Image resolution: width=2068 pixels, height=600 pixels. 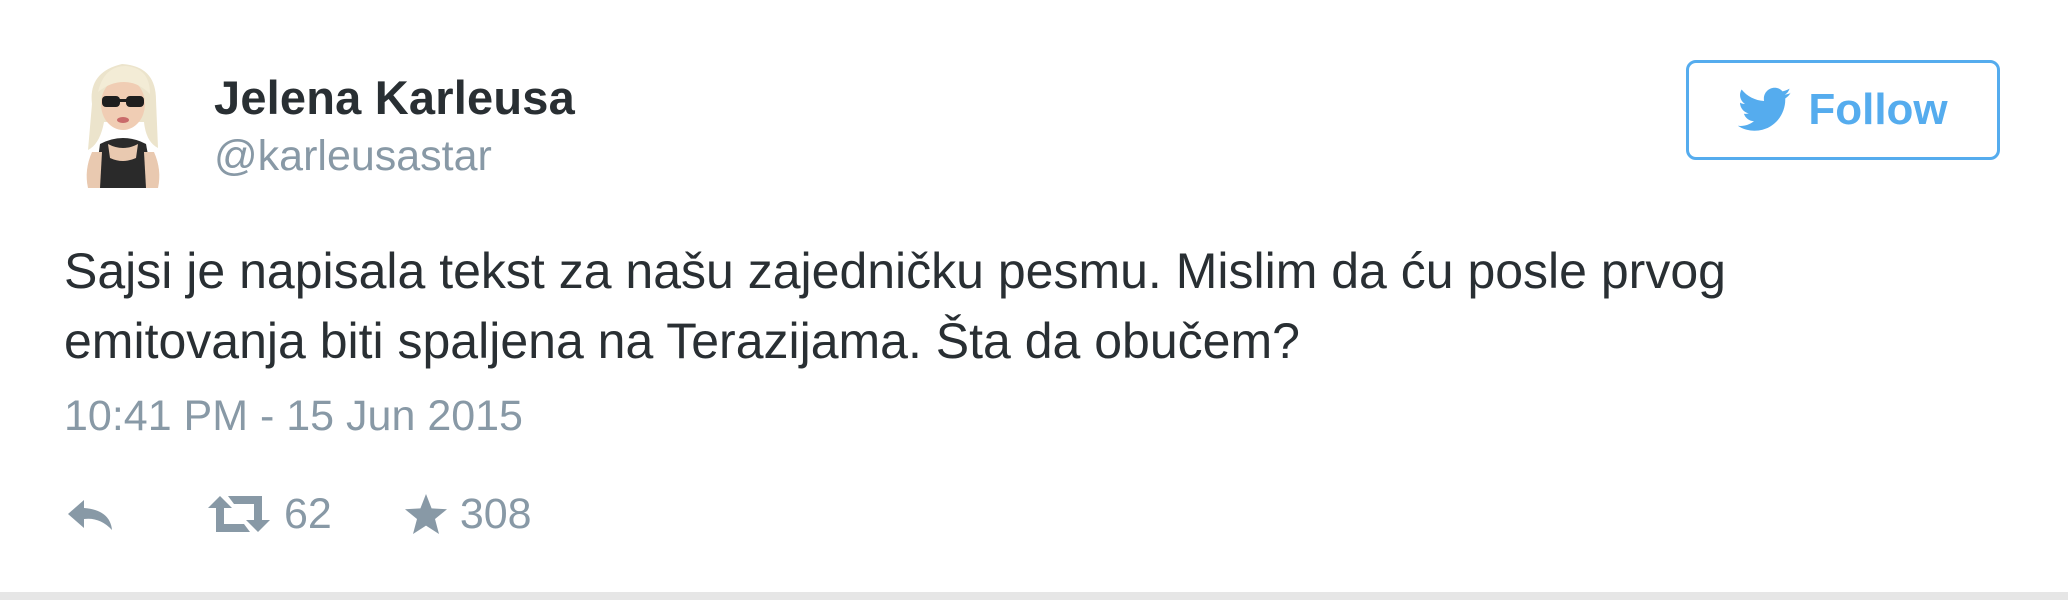 I want to click on reply-icon, so click(x=90, y=515).